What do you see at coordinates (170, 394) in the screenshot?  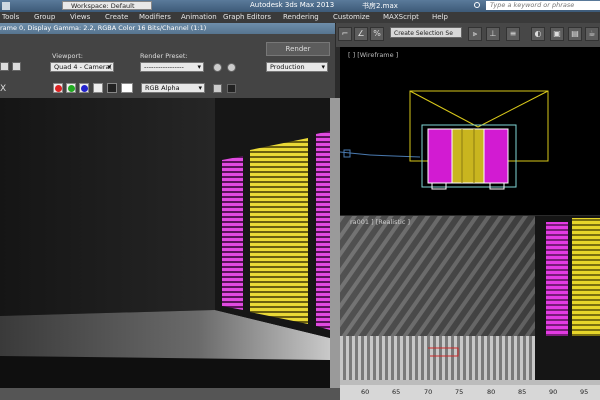 I see `render-frame-statusbar` at bounding box center [170, 394].